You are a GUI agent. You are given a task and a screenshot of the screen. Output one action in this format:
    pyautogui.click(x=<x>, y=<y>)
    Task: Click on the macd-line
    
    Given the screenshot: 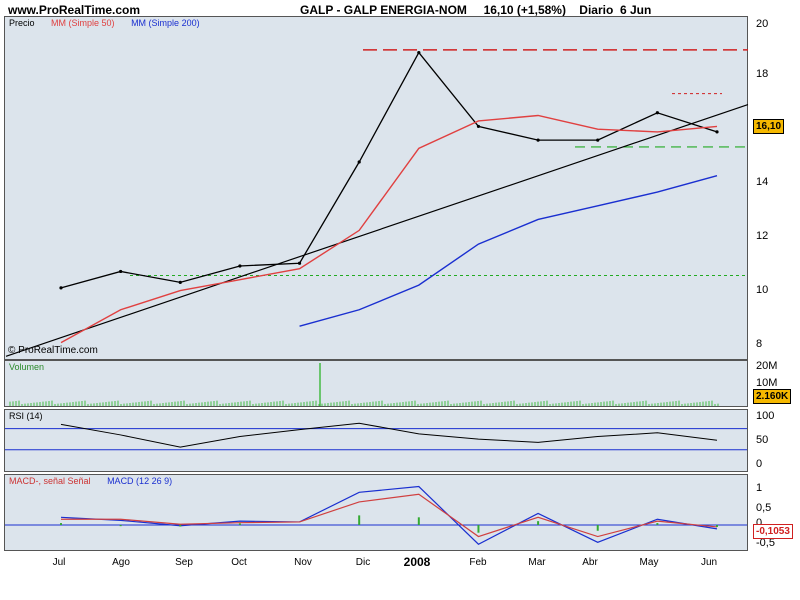 What is the action you would take?
    pyautogui.click(x=389, y=515)
    